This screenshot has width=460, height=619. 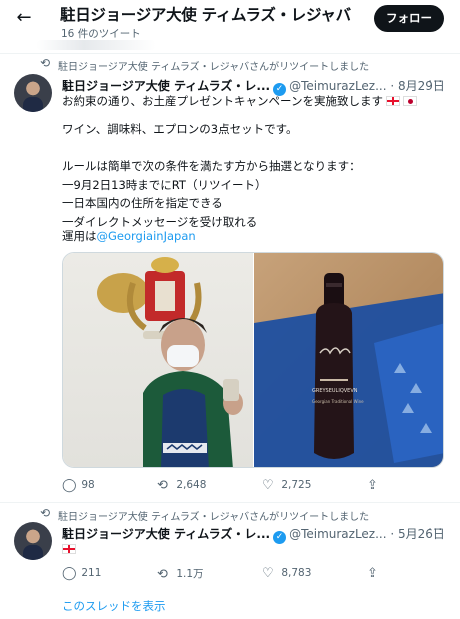 I want to click on wine-label: GREYSEULIQVEVN, so click(x=335, y=391).